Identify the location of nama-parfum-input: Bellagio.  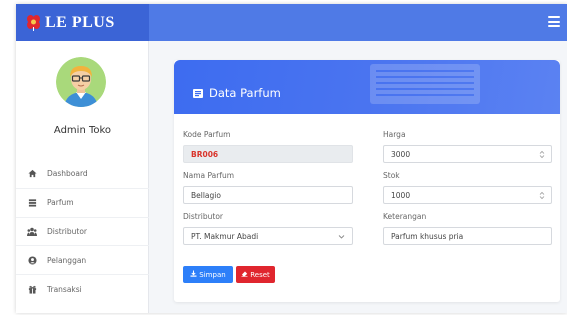
(268, 195).